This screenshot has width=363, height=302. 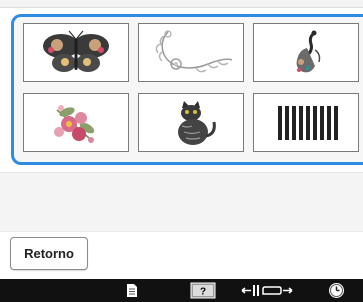 I want to click on pattern-tile-butterfly, so click(x=76, y=52).